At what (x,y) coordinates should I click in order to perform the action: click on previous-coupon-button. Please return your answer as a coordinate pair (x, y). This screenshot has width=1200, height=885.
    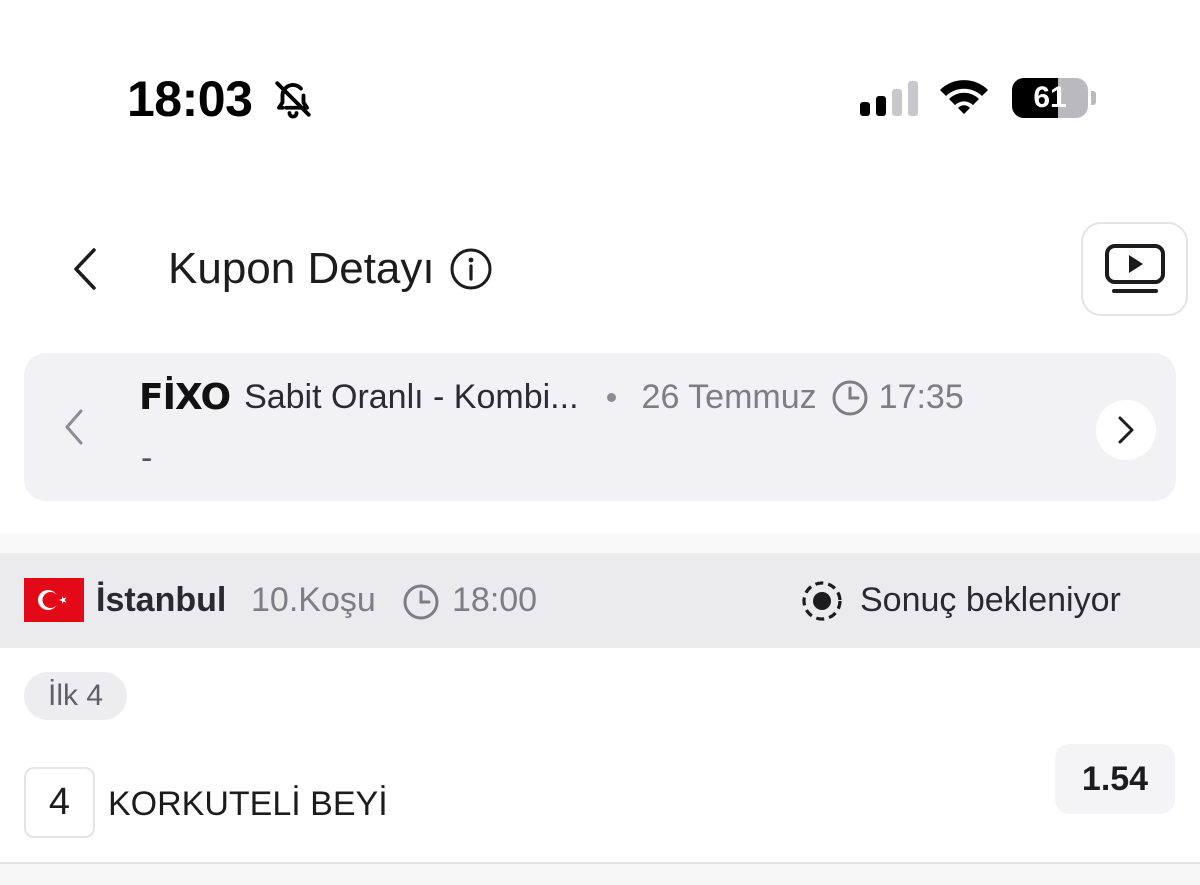
    Looking at the image, I should click on (74, 427).